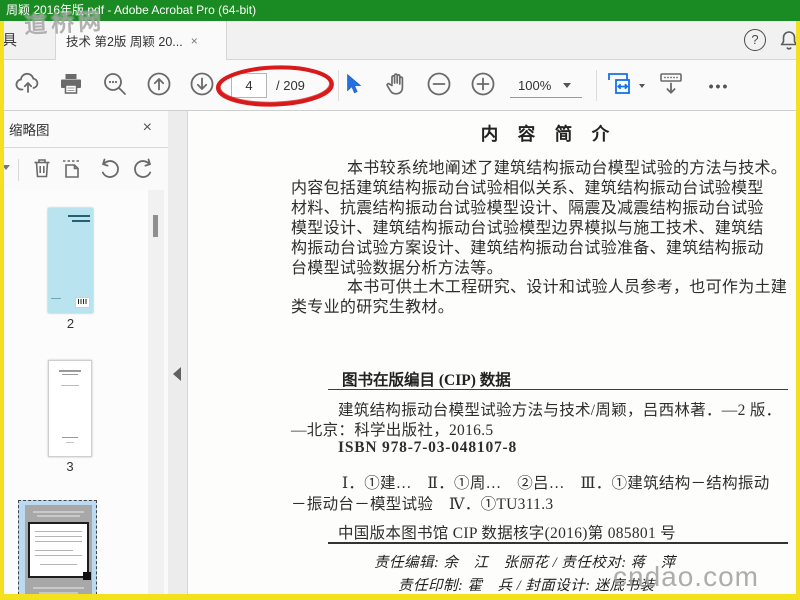 This screenshot has width=800, height=600. What do you see at coordinates (567, 288) in the screenshot?
I see `doc-text-line: 本书可供土木工程研究、设计和试验人员参考，也可作为土建` at bounding box center [567, 288].